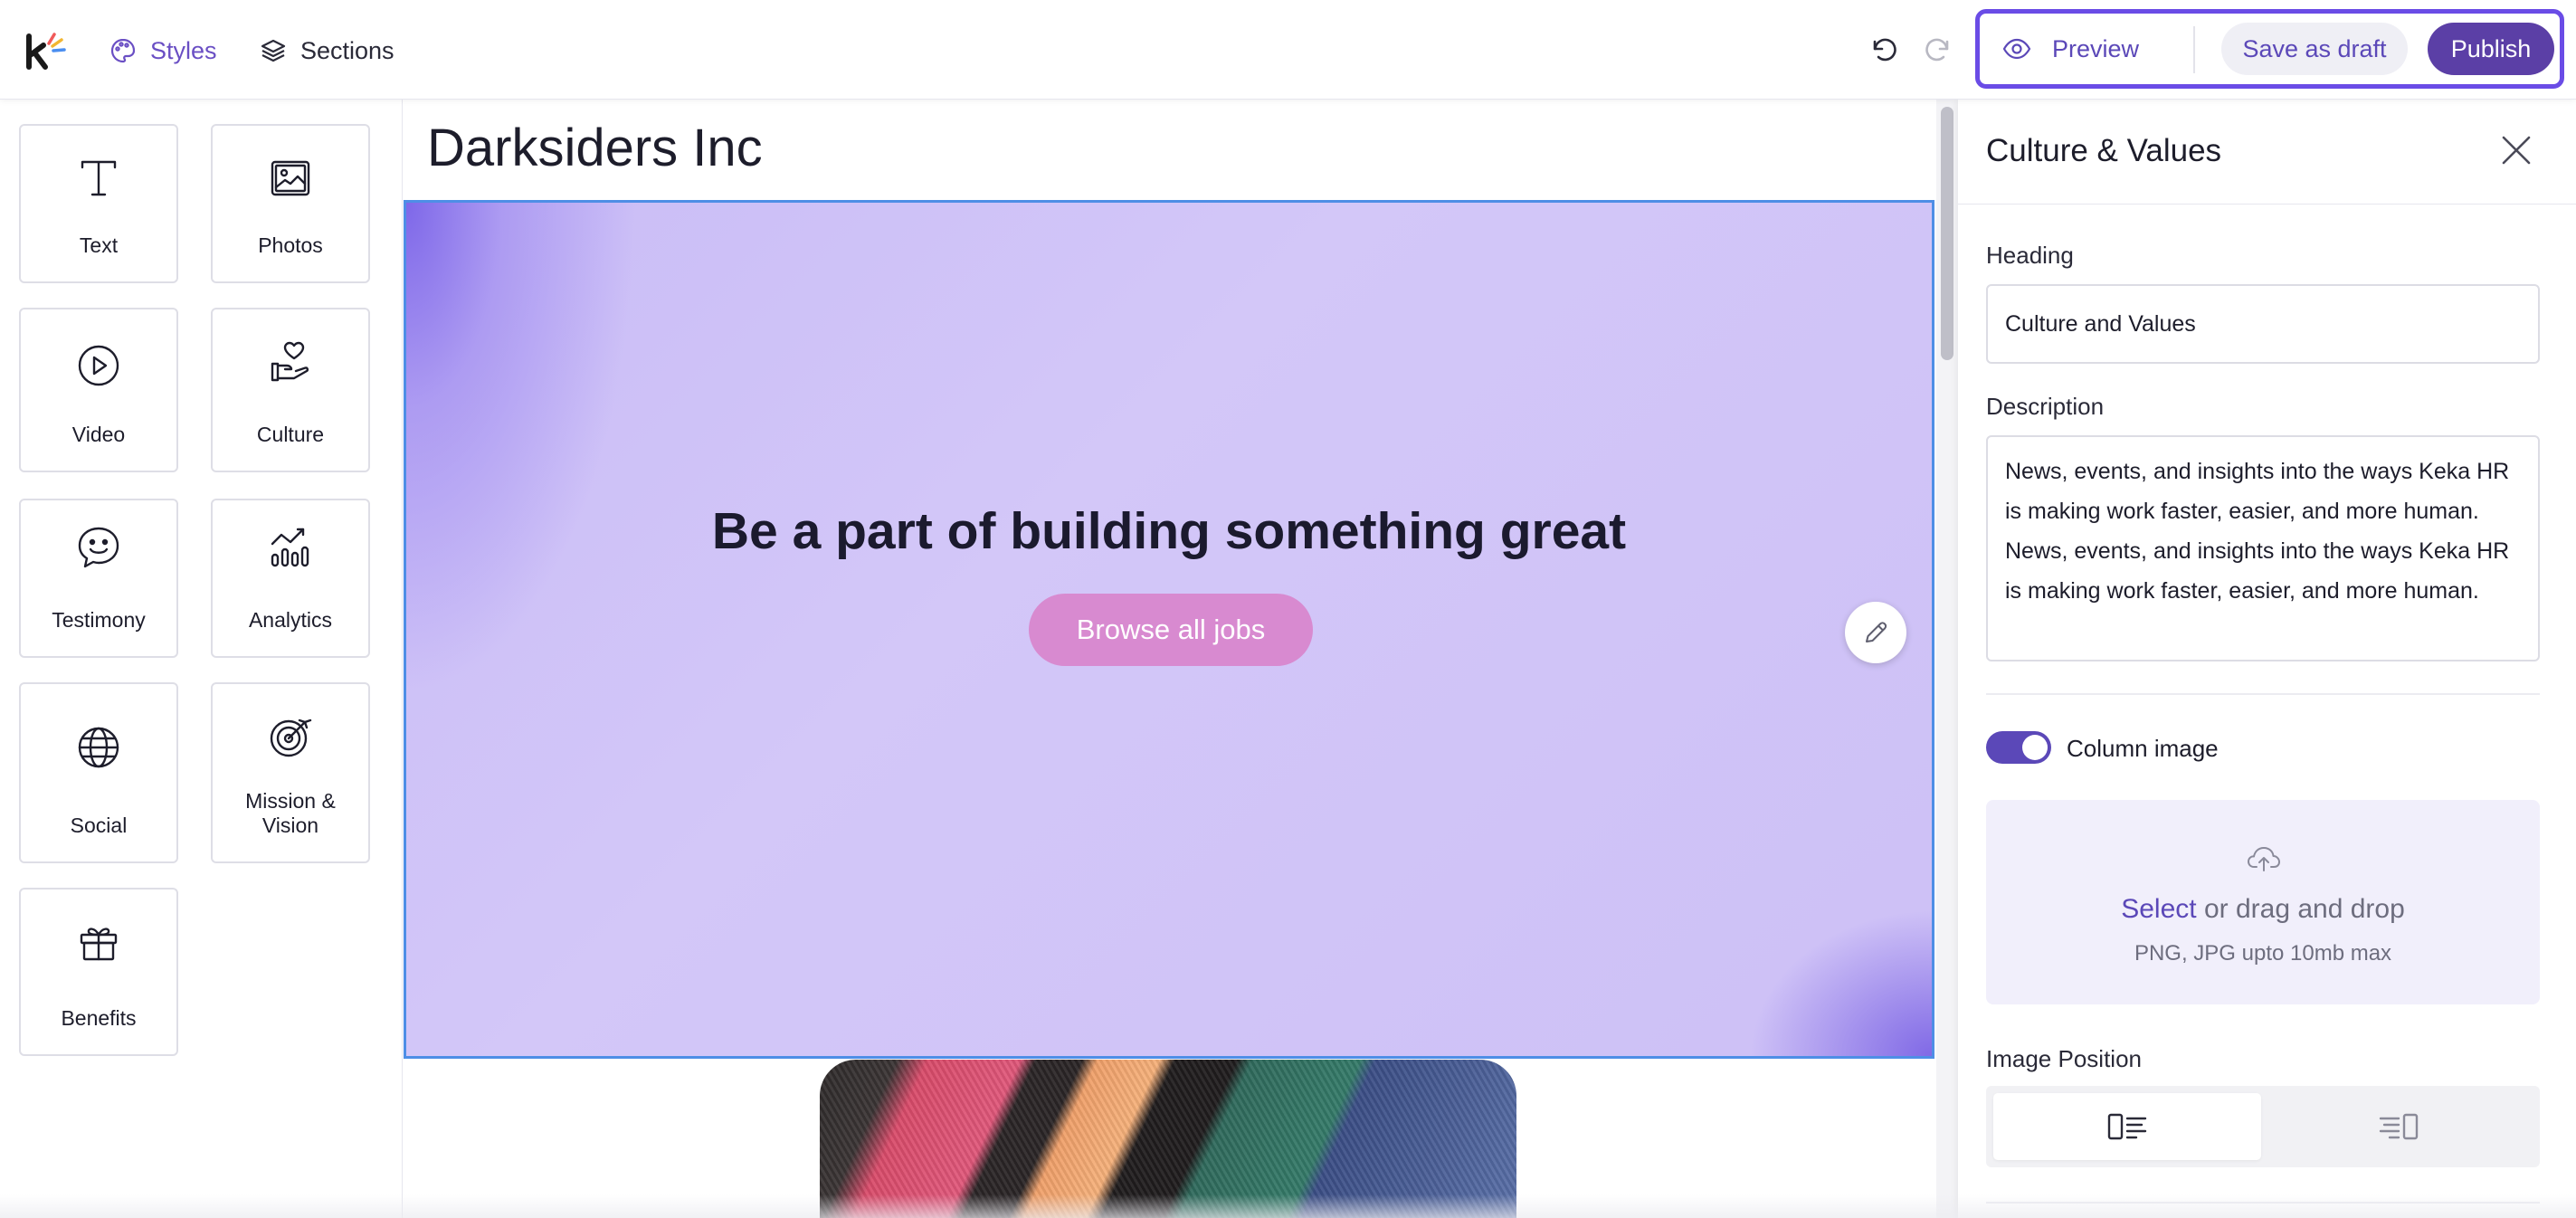  I want to click on tile-label: Benefits, so click(99, 1018).